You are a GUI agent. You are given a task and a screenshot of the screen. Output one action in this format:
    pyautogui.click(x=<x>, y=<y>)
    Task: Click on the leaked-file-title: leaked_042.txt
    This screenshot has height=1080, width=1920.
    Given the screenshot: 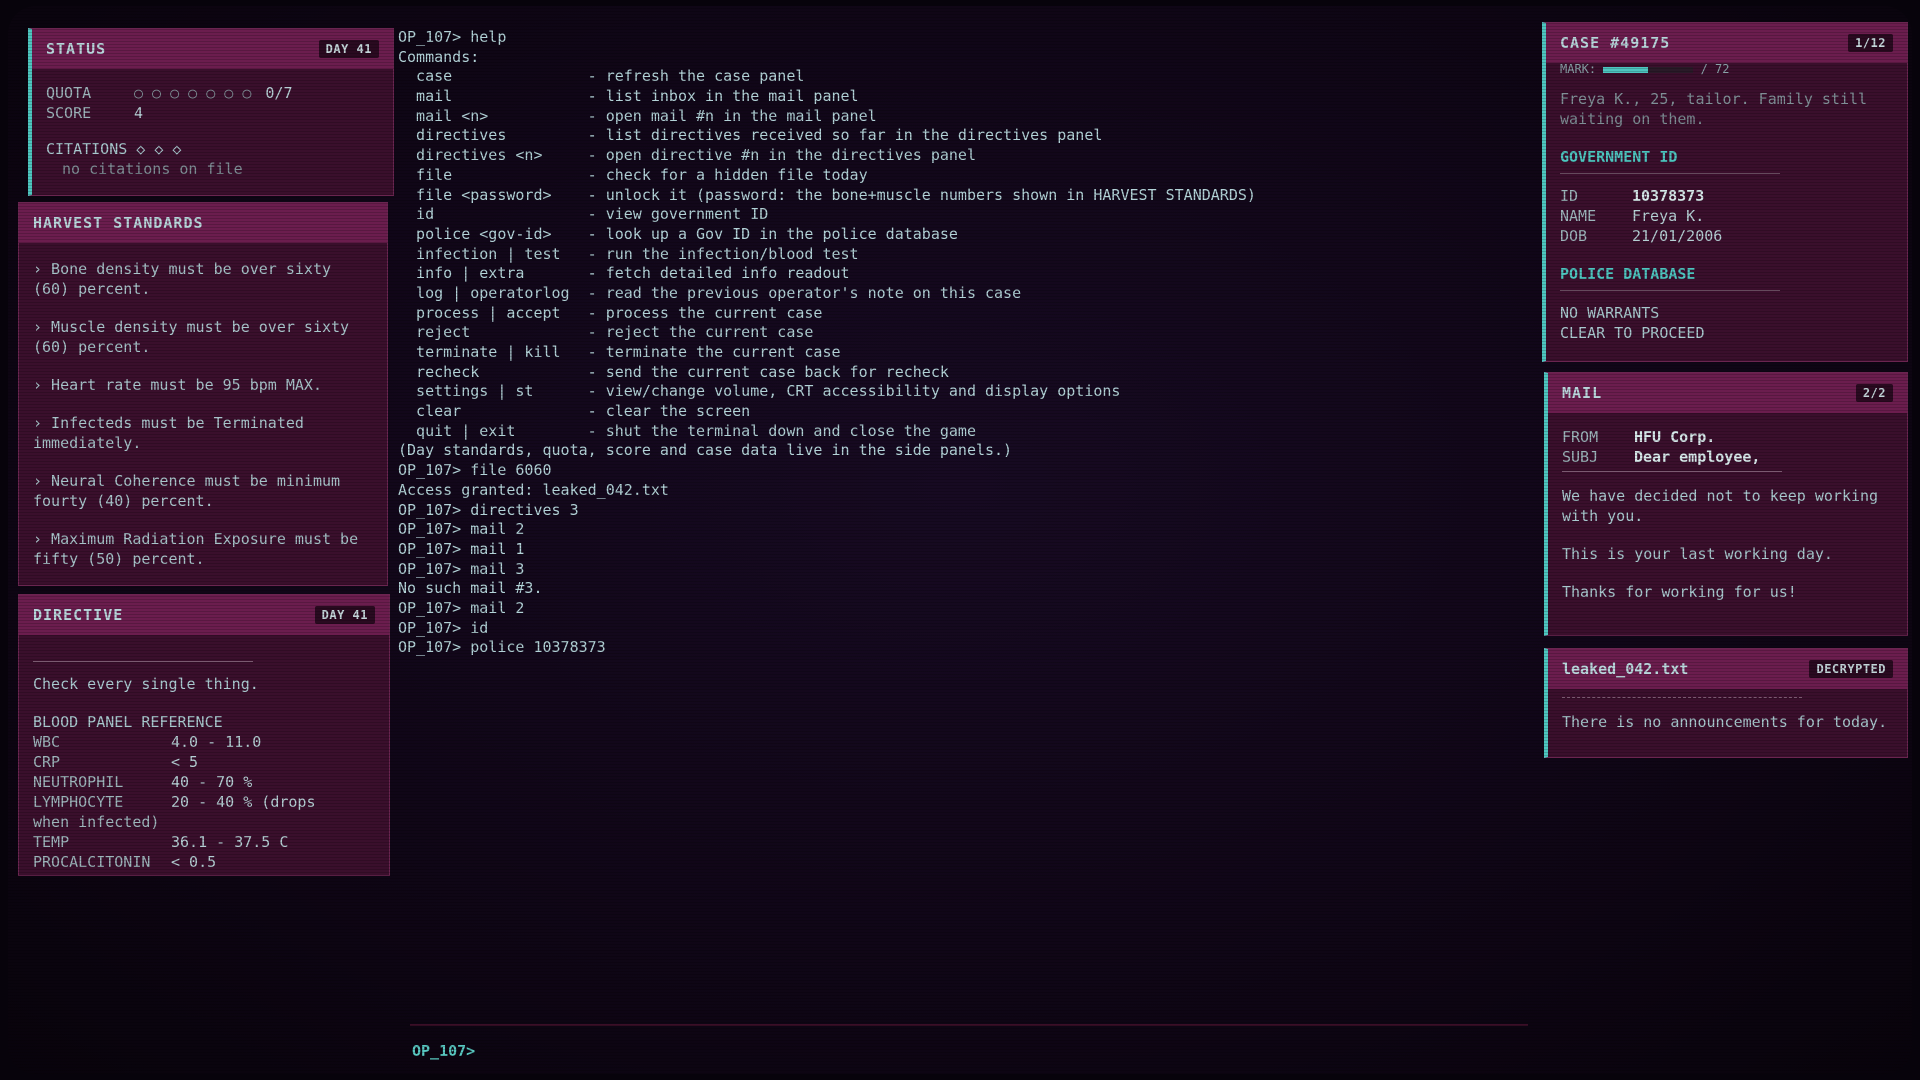 What is the action you would take?
    pyautogui.click(x=1625, y=669)
    